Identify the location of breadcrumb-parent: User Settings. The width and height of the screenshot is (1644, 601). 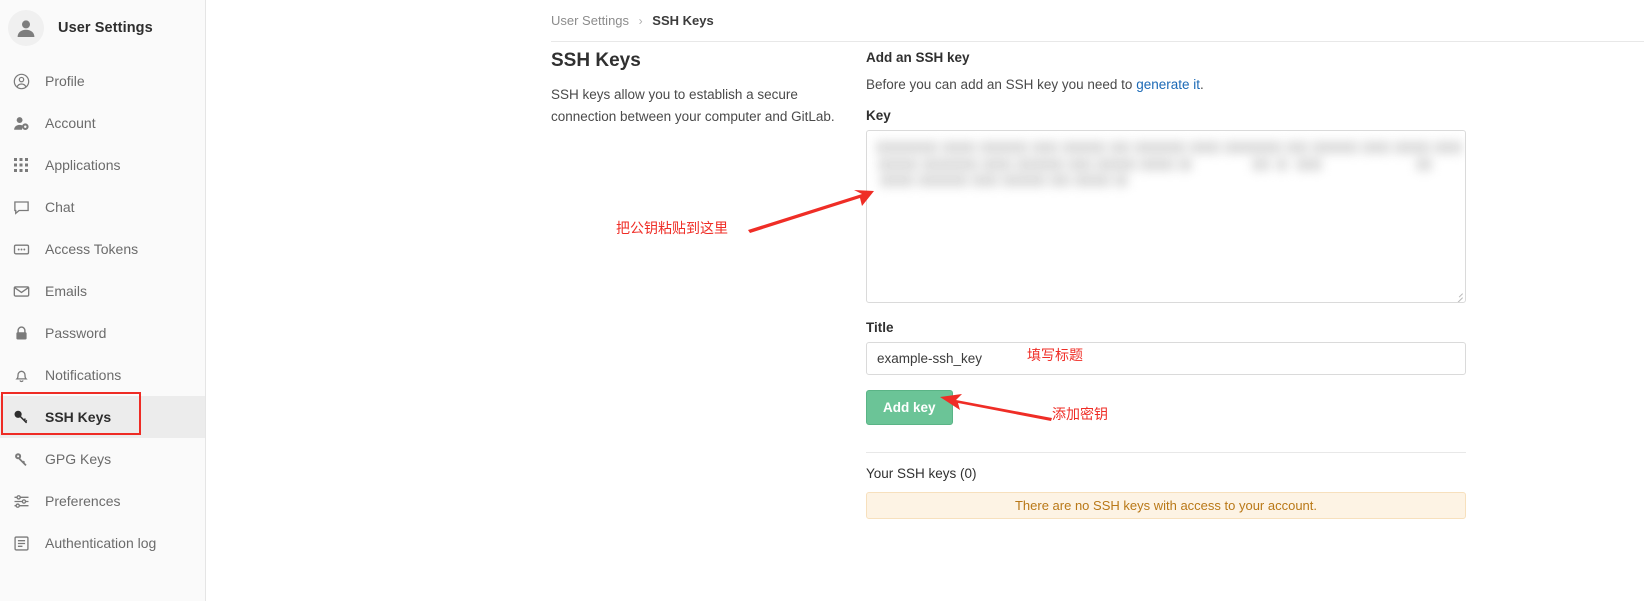
(590, 20).